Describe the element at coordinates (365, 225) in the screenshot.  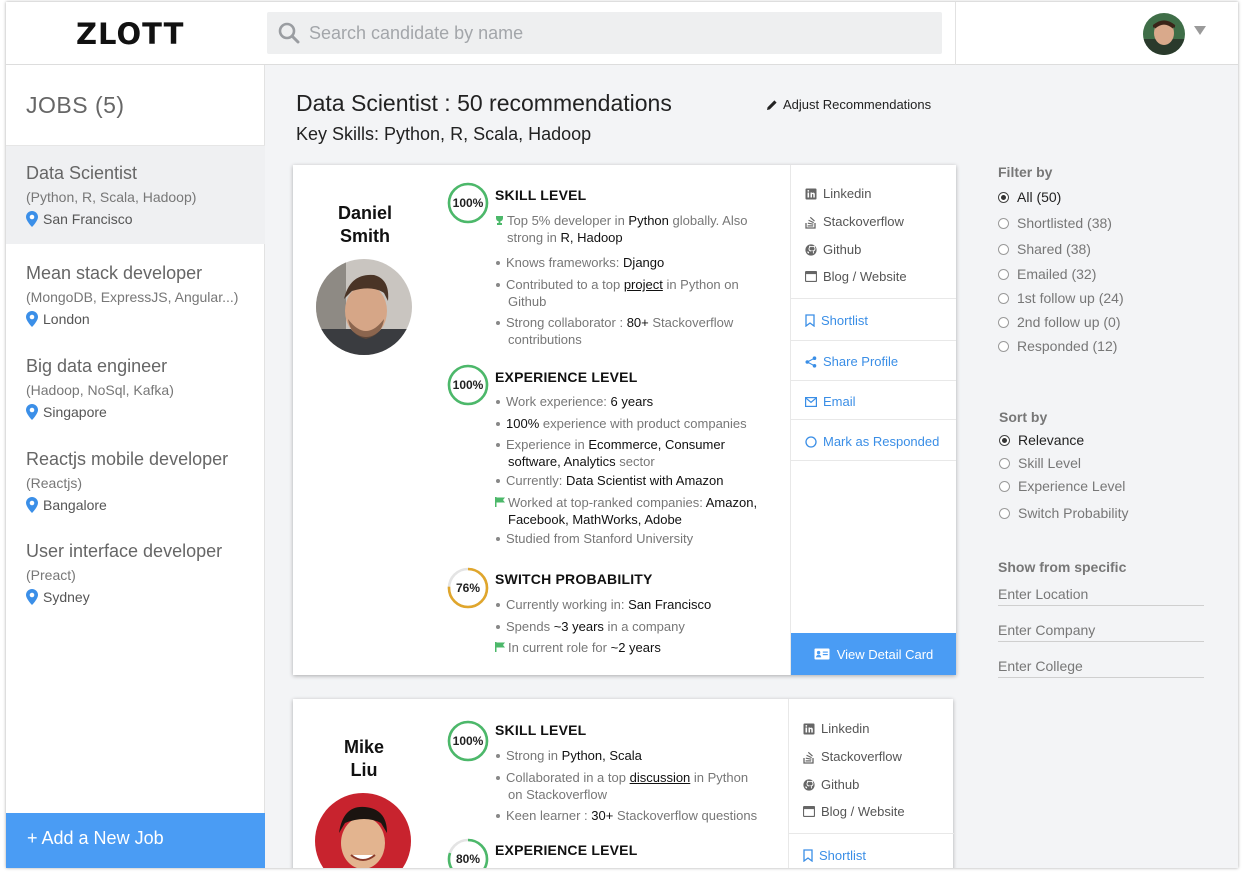
I see `candidate-name: Daniel Smith` at that location.